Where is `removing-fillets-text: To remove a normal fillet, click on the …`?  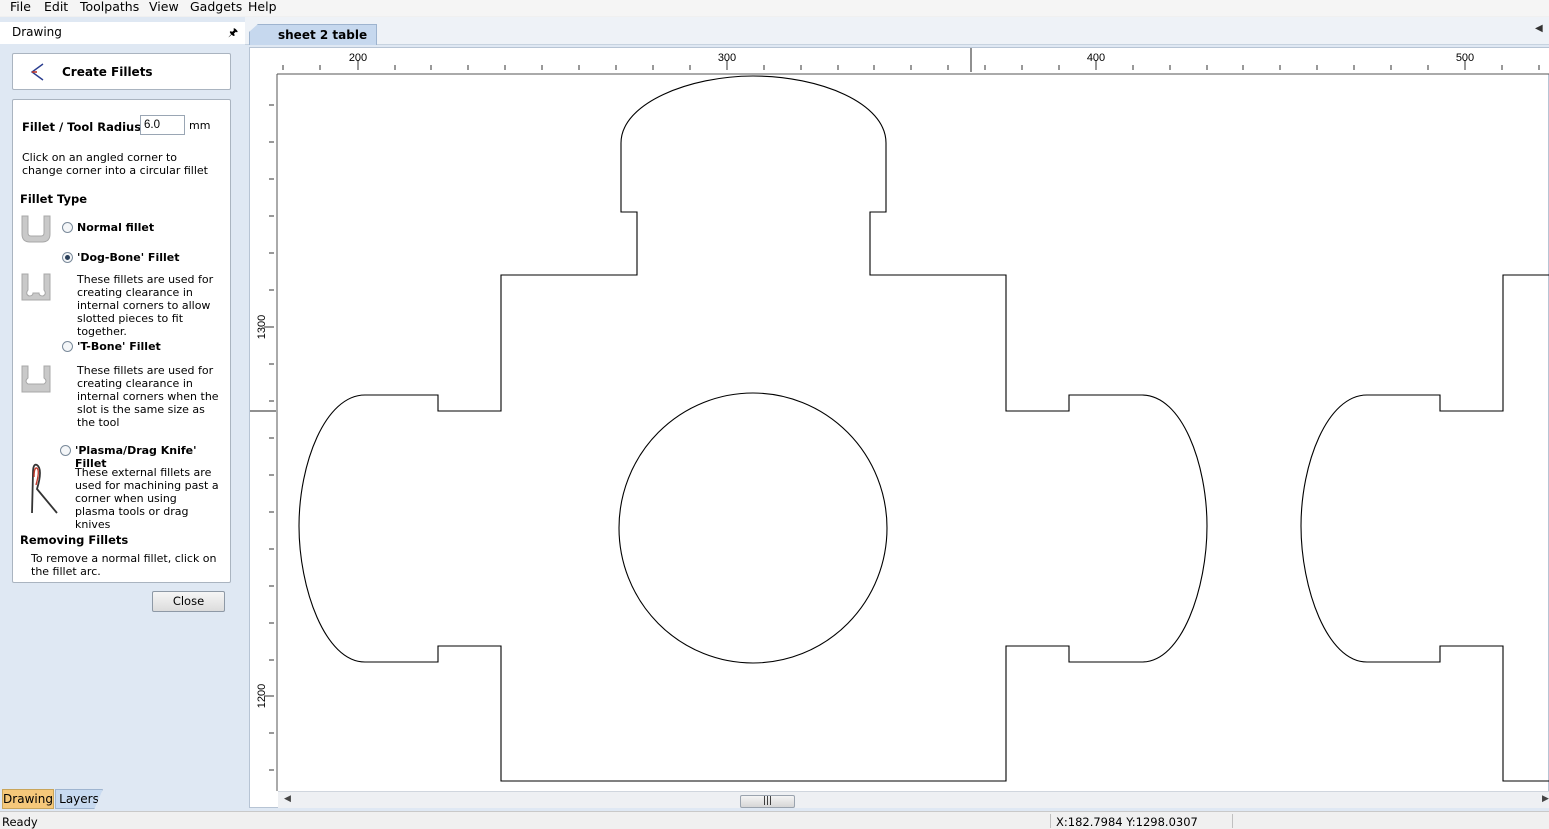
removing-fillets-text: To remove a normal fillet, click on the … is located at coordinates (124, 565).